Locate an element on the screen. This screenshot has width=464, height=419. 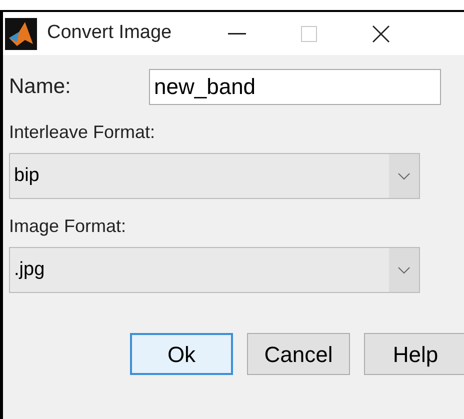
dialog-button: Ok is located at coordinates (181, 354).